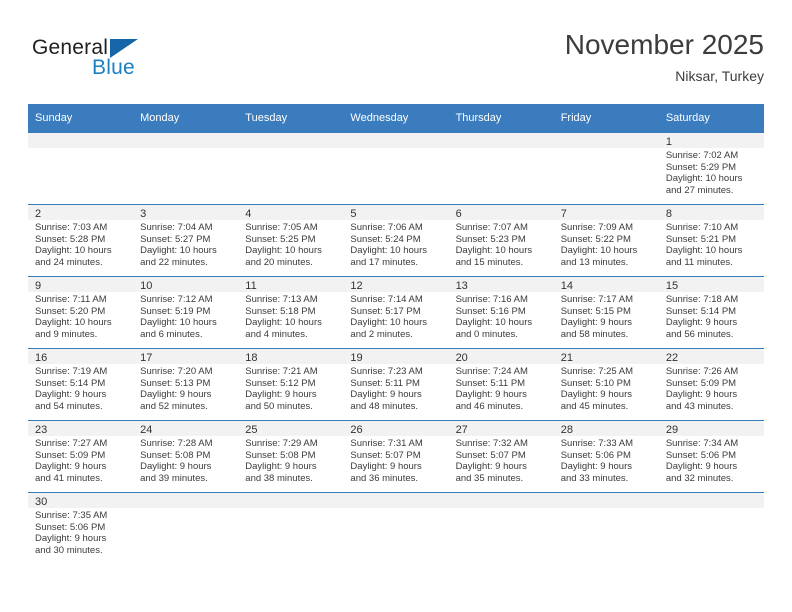 The height and width of the screenshot is (612, 792). Describe the element at coordinates (606, 212) in the screenshot. I see `day-number: 7` at that location.